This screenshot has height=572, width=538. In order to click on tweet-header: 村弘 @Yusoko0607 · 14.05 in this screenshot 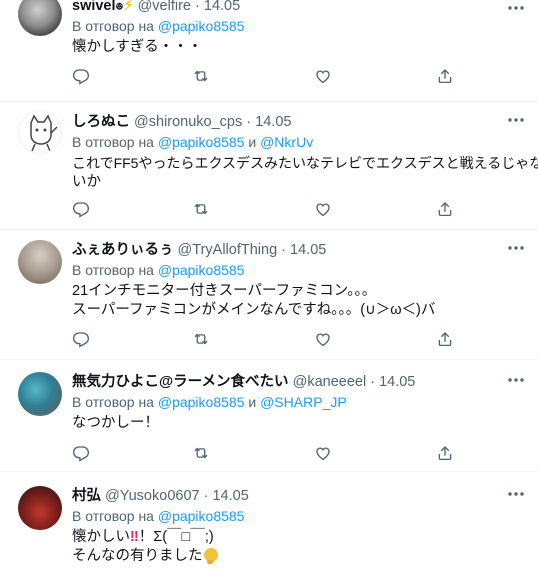, I will do `click(298, 496)`.